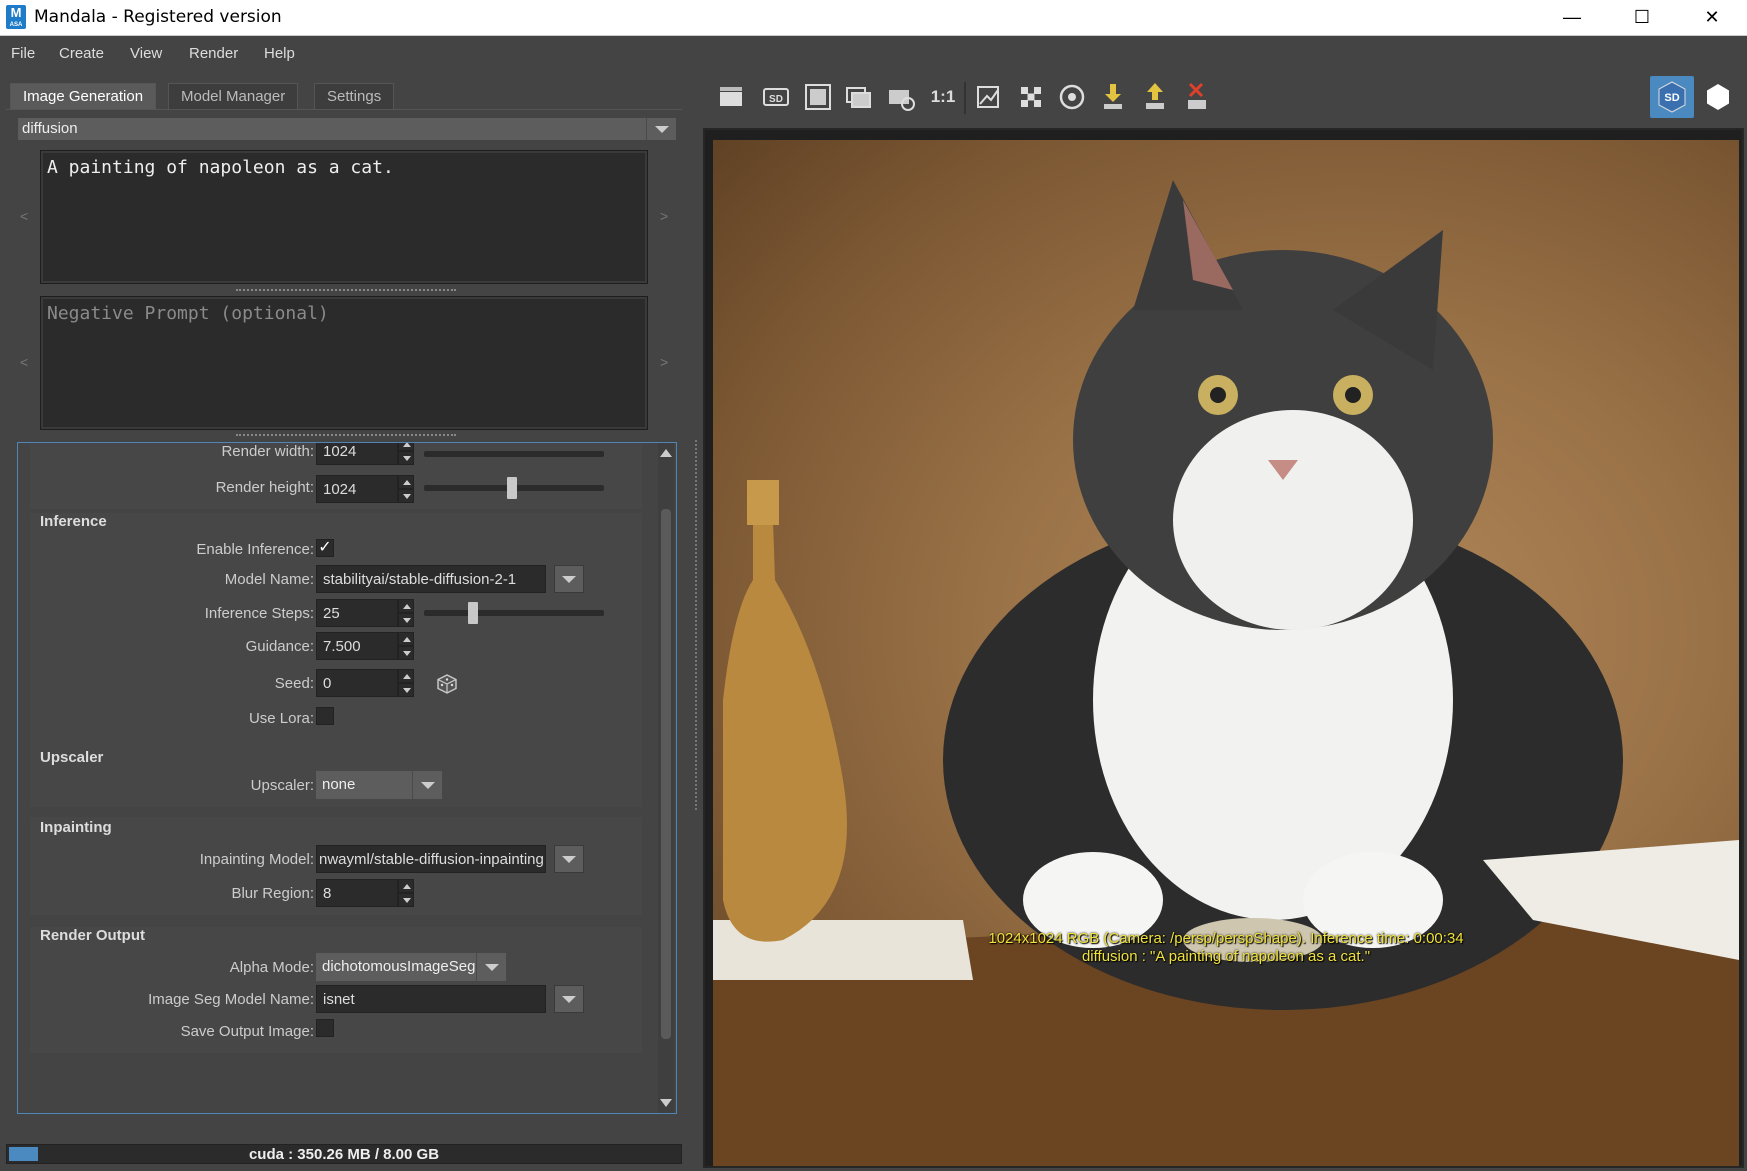 The width and height of the screenshot is (1747, 1171). I want to click on upscaler-label: Upscaler:, so click(282, 785).